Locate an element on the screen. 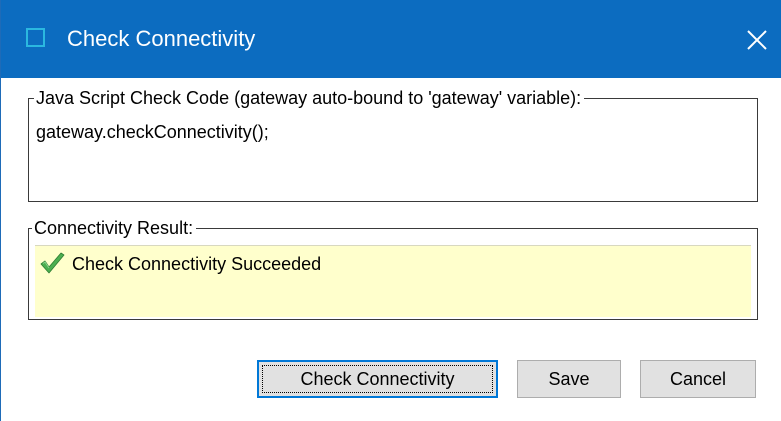 The width and height of the screenshot is (781, 421). check-connectivity-label: Check Connectivity is located at coordinates (377, 379).